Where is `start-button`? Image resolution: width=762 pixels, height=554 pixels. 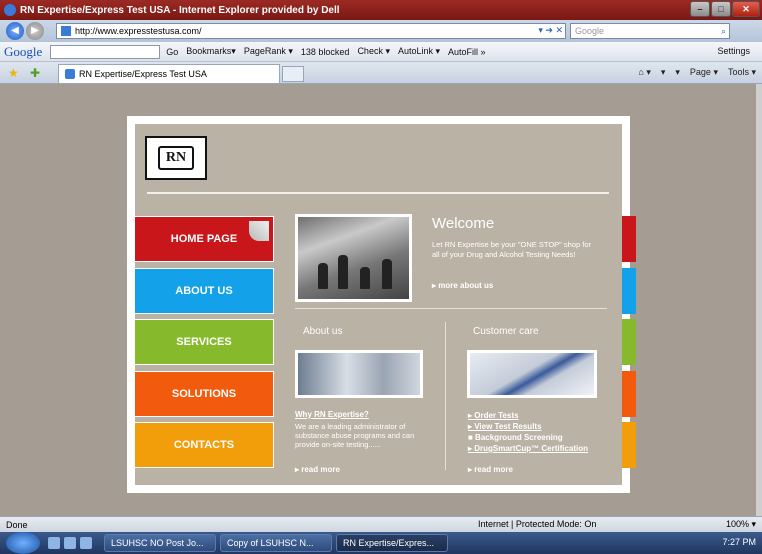 start-button is located at coordinates (23, 543).